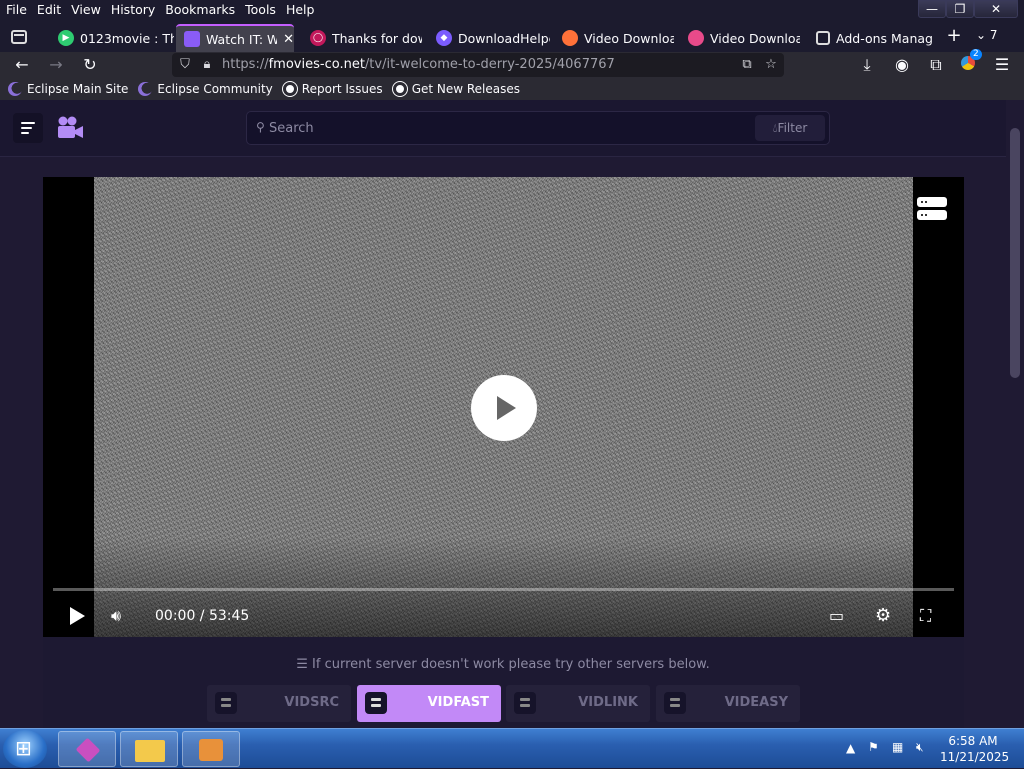 This screenshot has height=769, width=1024. I want to click on server-list-button, so click(932, 209).